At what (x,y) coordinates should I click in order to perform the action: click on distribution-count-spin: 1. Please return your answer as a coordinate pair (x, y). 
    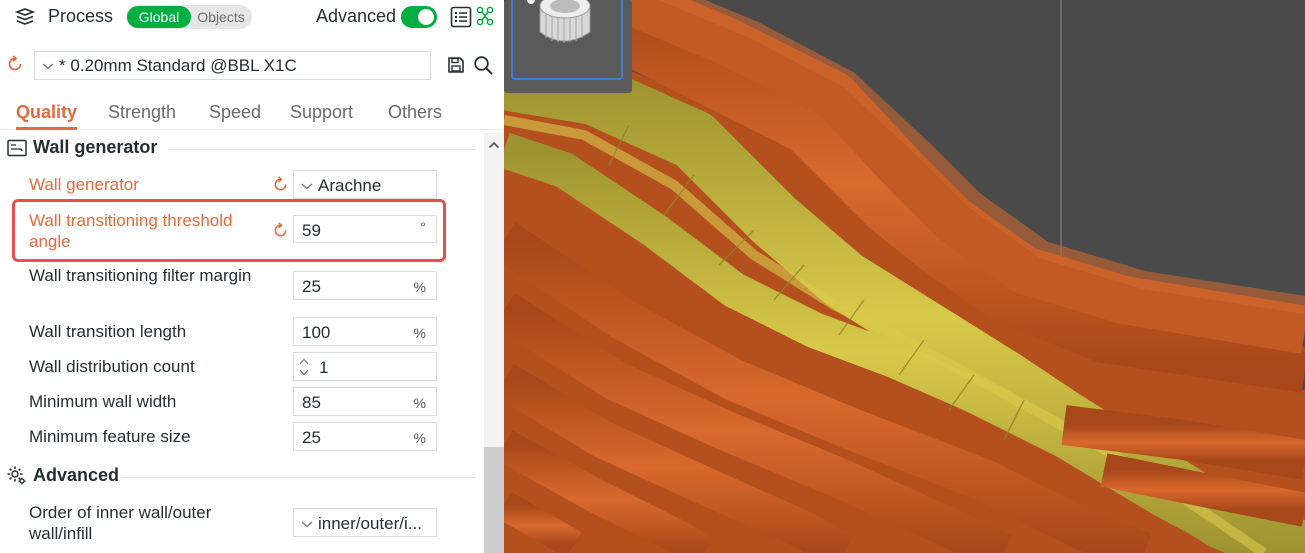
    Looking at the image, I should click on (365, 366).